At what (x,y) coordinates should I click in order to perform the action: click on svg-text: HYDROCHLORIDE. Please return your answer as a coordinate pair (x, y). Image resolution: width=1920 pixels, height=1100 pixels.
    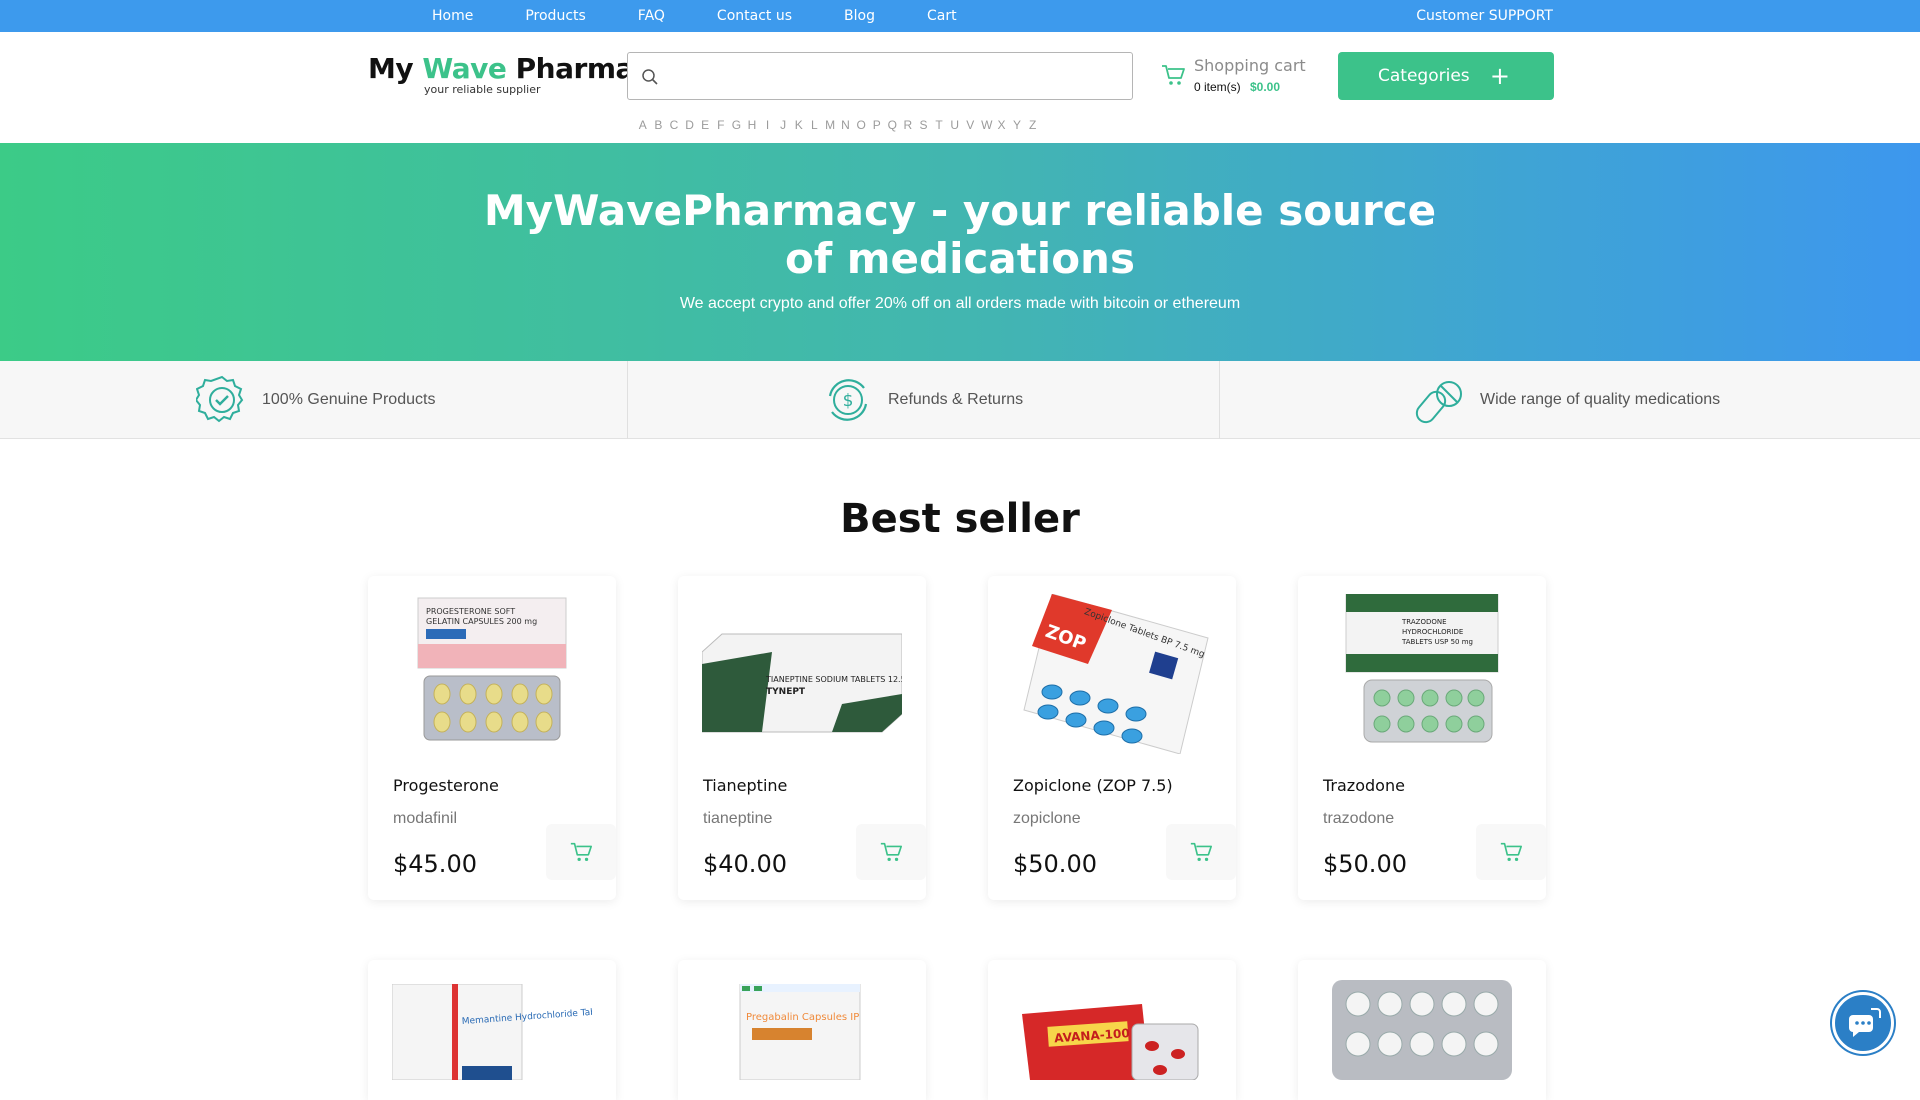
    Looking at the image, I should click on (1432, 632).